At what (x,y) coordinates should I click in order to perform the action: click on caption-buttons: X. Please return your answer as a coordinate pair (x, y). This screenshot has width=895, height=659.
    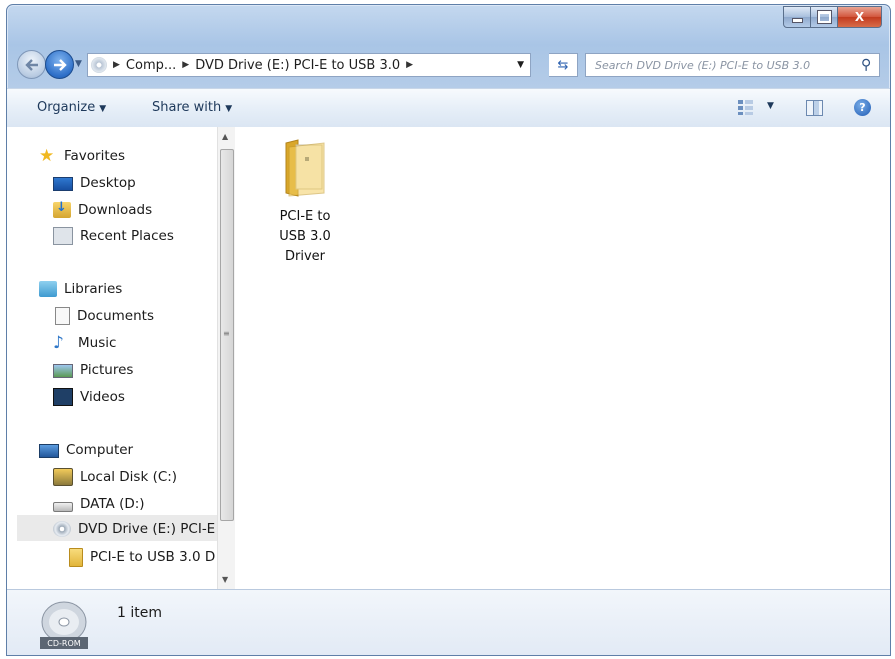
    Looking at the image, I should click on (832, 17).